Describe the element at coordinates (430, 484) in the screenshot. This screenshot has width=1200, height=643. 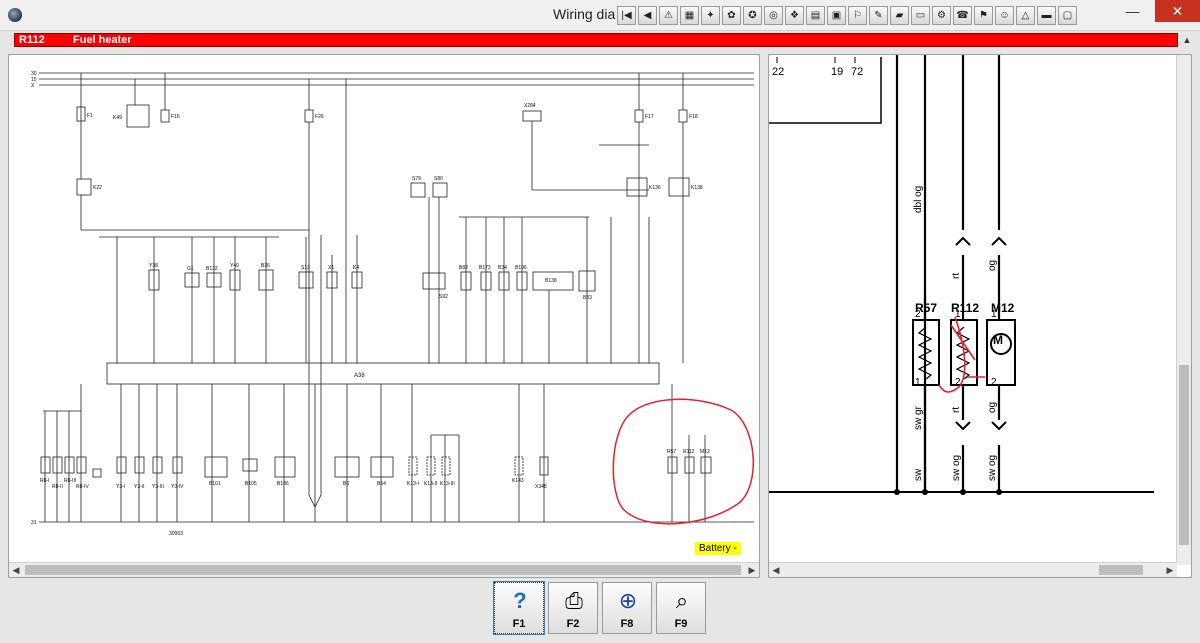
I see `label-K13-II: K13-II` at that location.